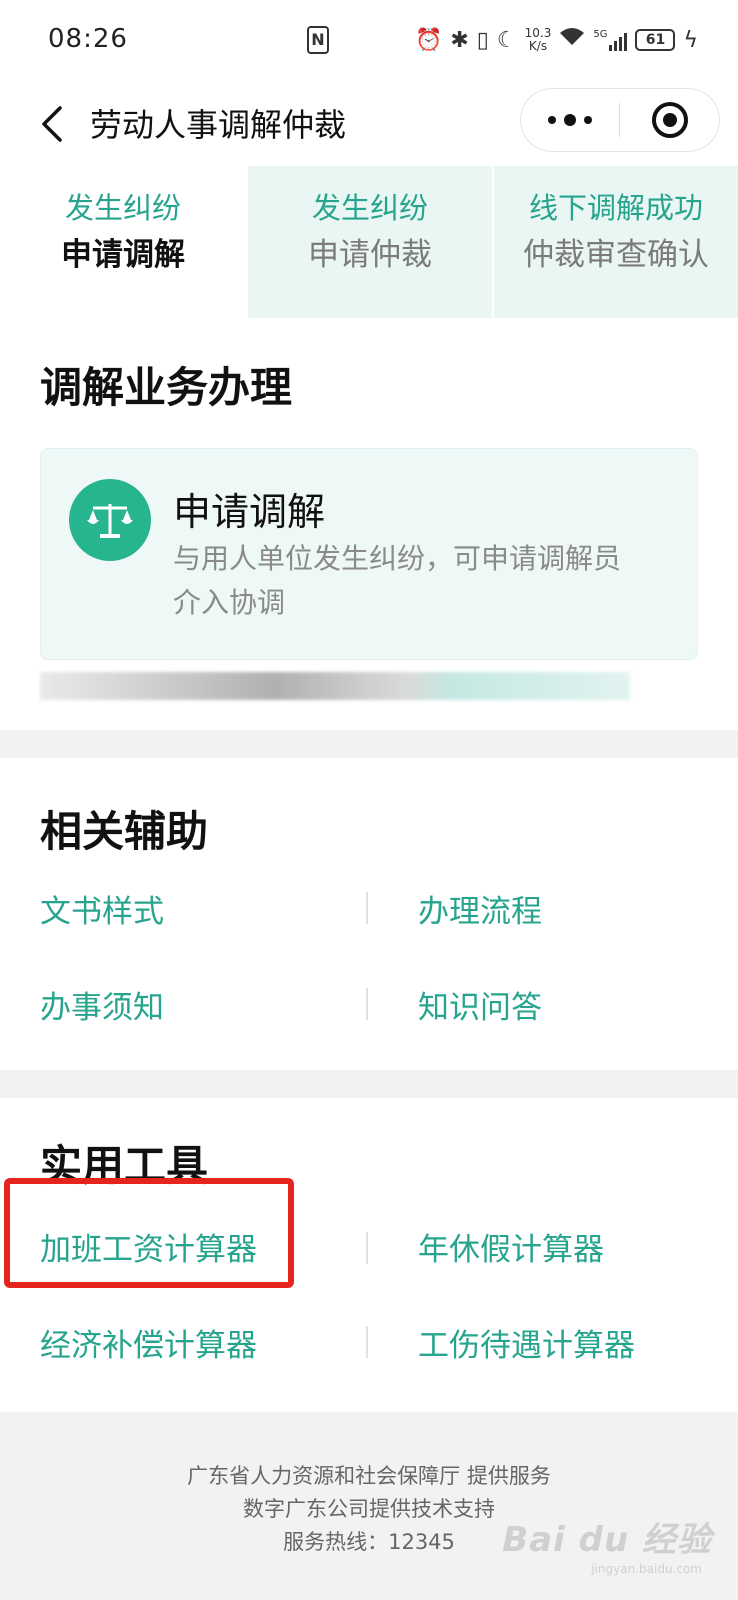  I want to click on wifi-icon, so click(572, 40).